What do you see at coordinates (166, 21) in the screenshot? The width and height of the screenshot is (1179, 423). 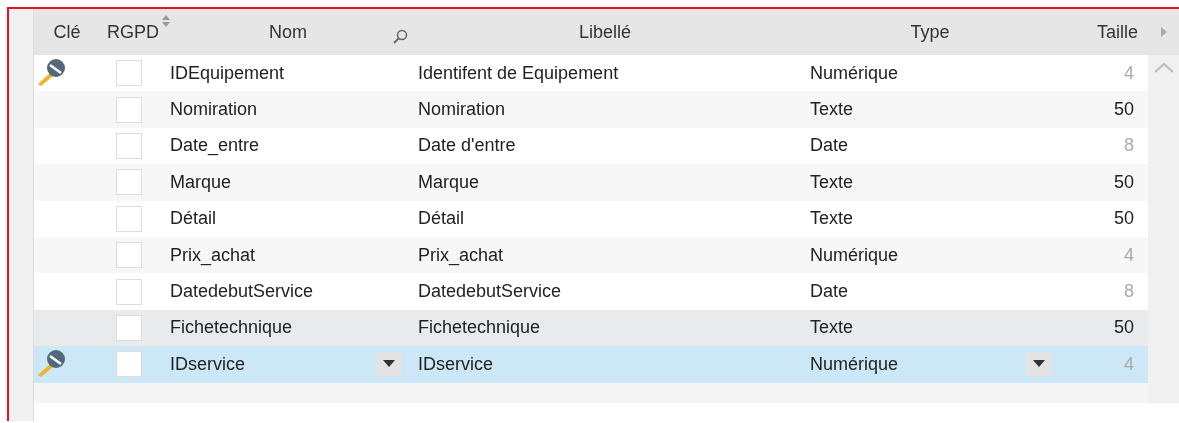 I see `sort-icon` at bounding box center [166, 21].